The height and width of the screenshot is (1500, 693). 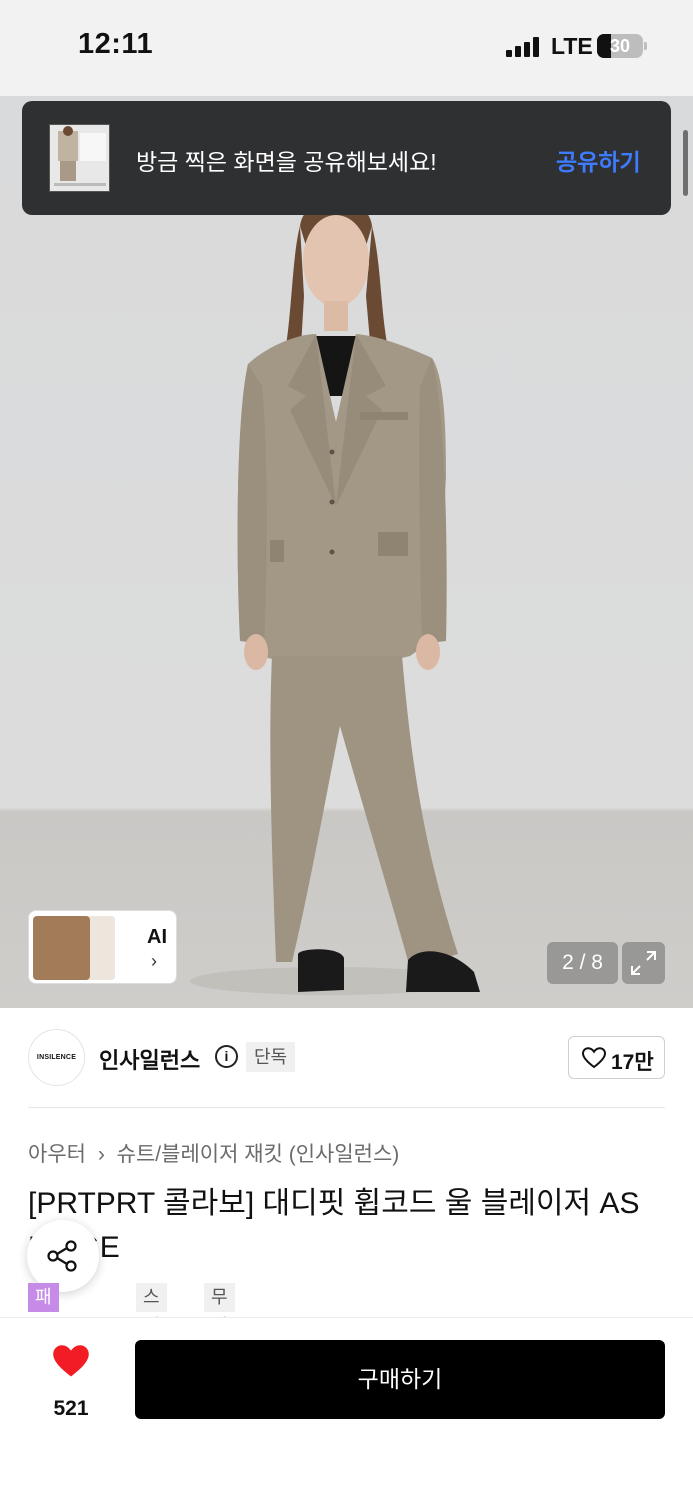 I want to click on exclusive-badge: 단독, so click(x=271, y=1057).